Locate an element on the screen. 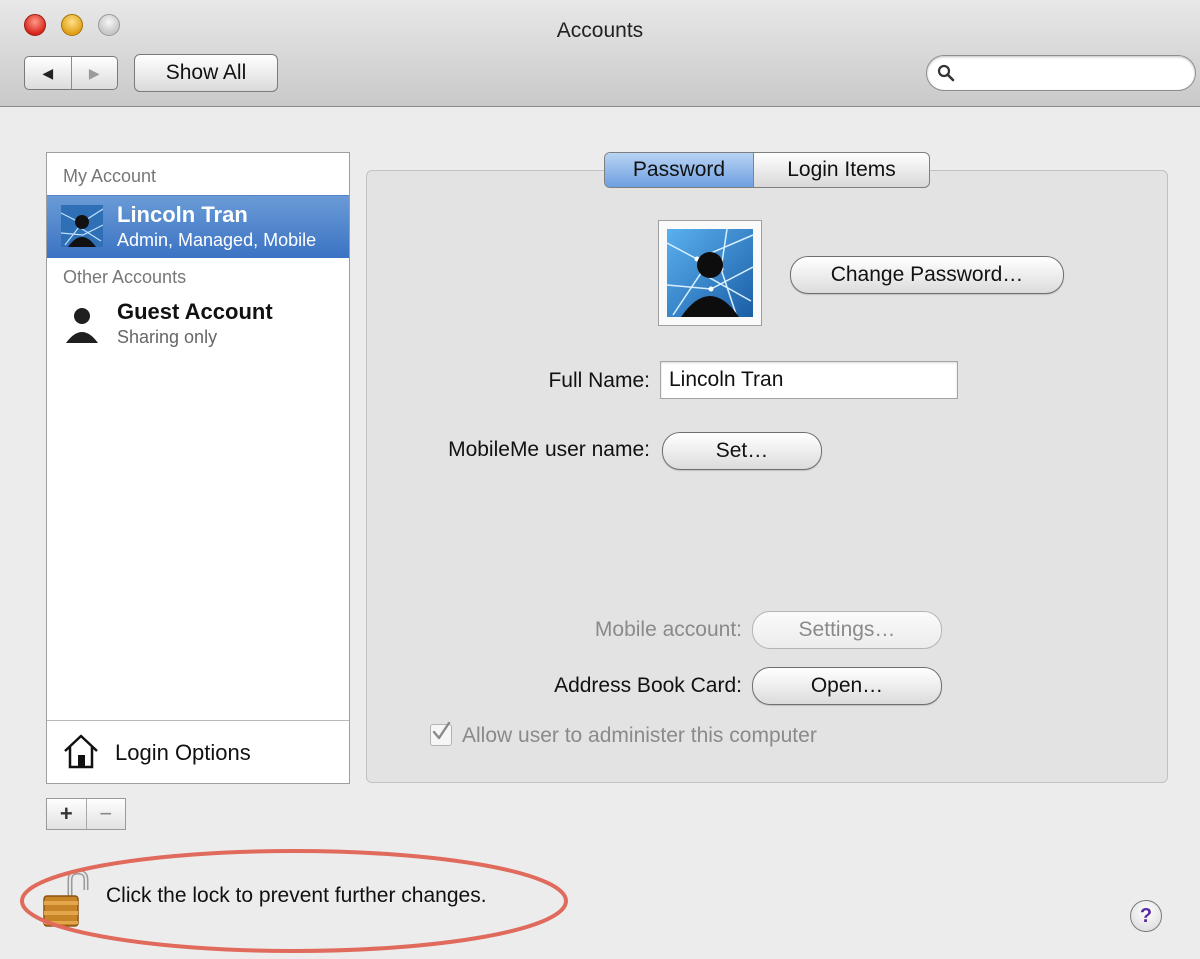 This screenshot has height=959, width=1200. allow-admin-checkbox is located at coordinates (441, 733).